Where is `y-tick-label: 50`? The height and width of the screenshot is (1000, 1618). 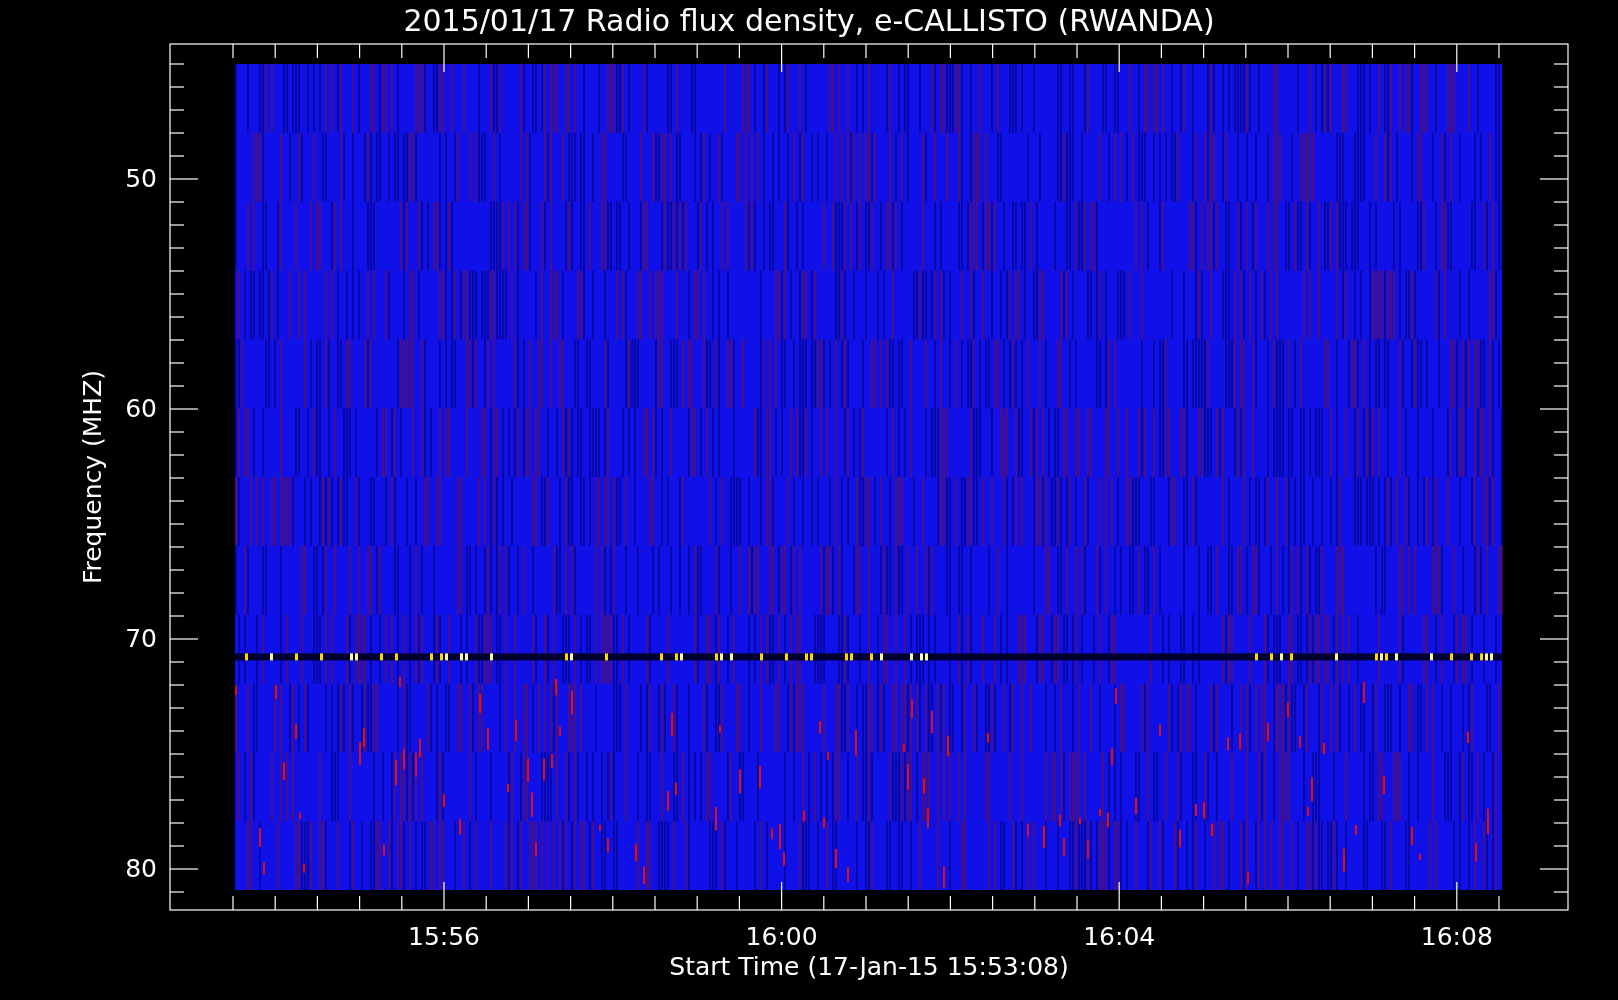
y-tick-label: 50 is located at coordinates (141, 178).